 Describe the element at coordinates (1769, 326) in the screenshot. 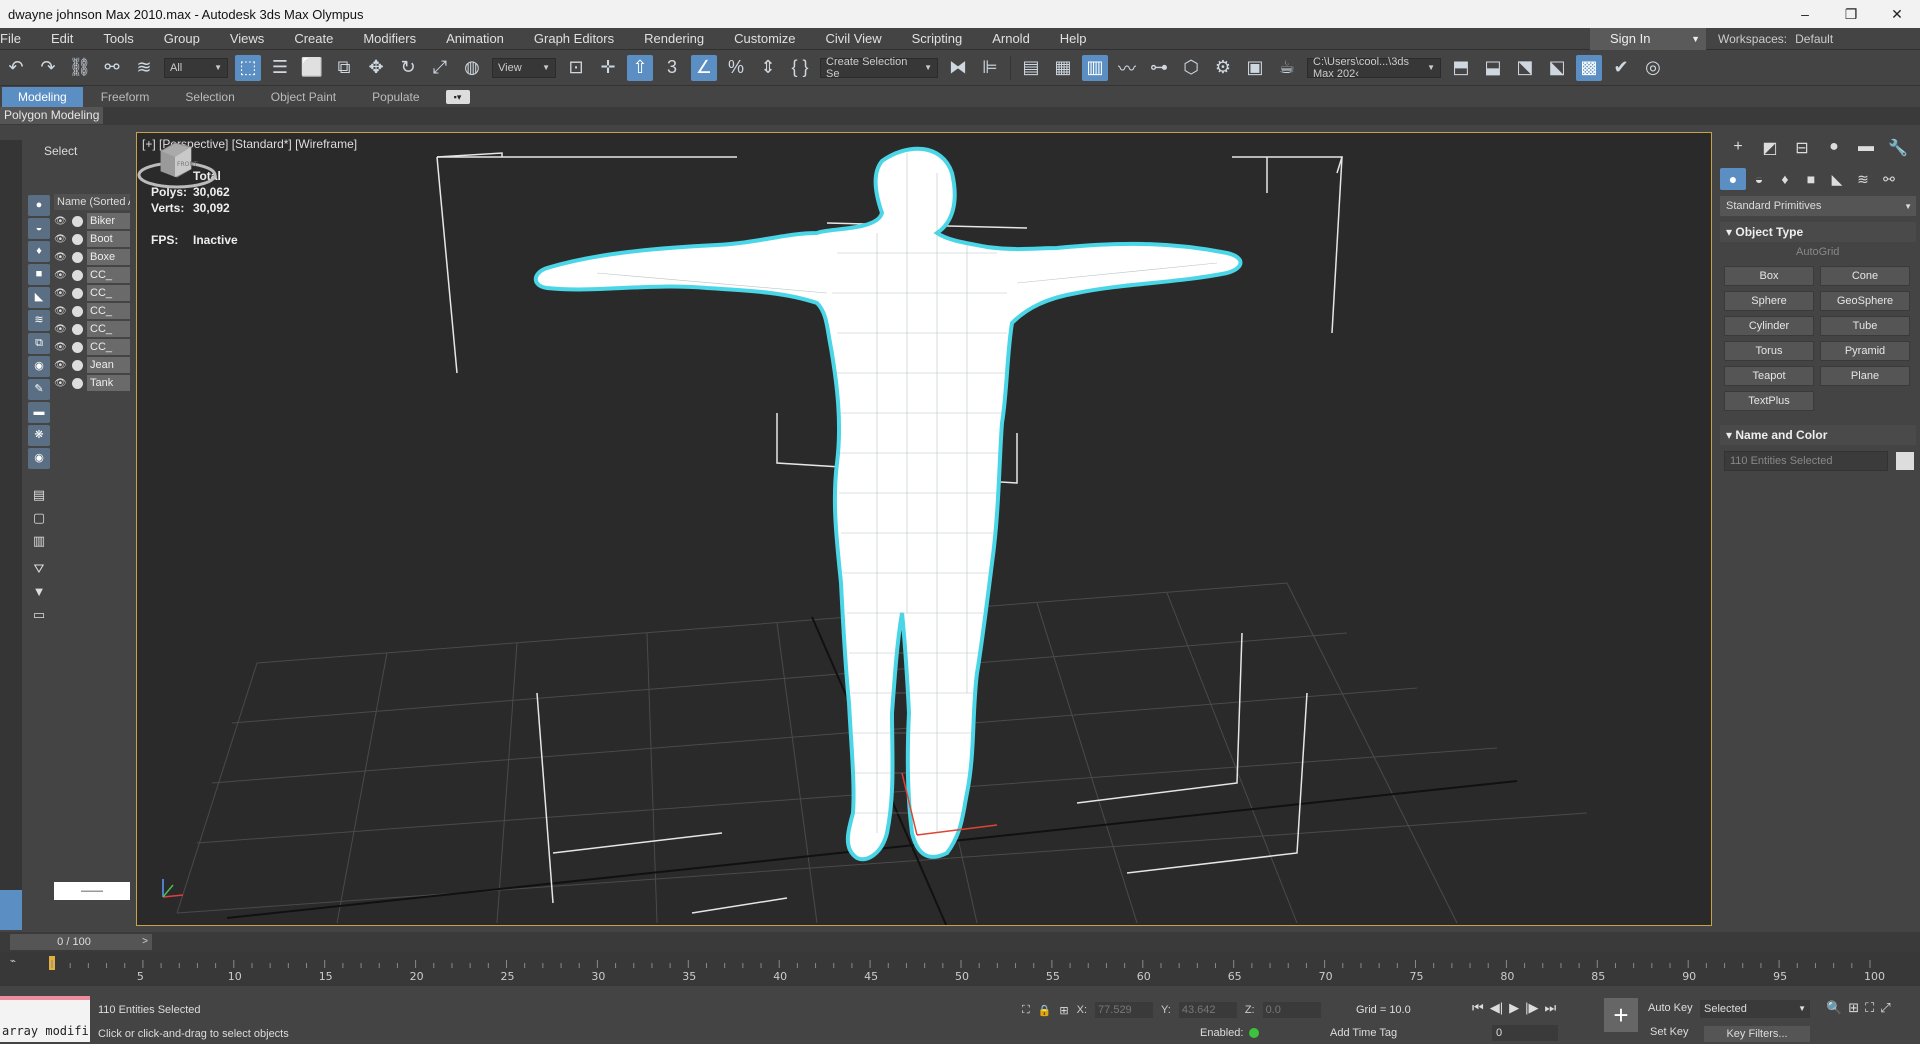

I see `cylinder-button: Cylinder` at that location.